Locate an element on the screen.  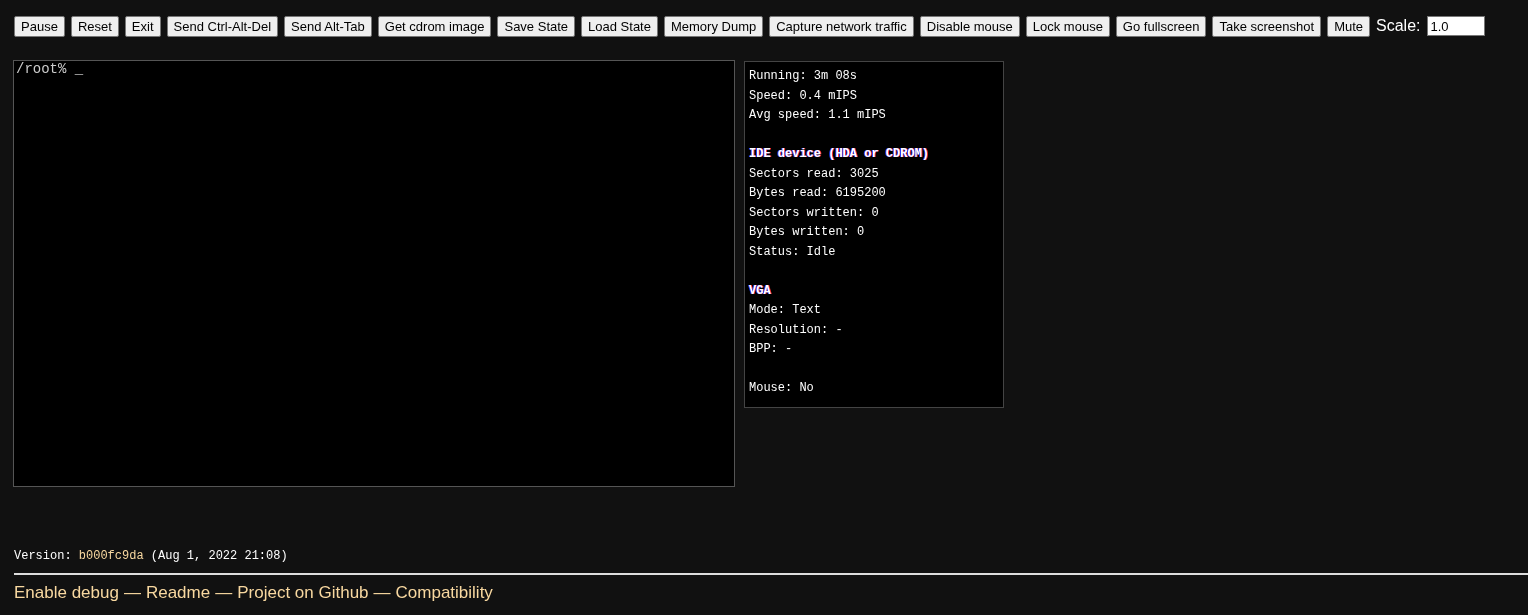
toolbar-button: Capture network traffic is located at coordinates (841, 26).